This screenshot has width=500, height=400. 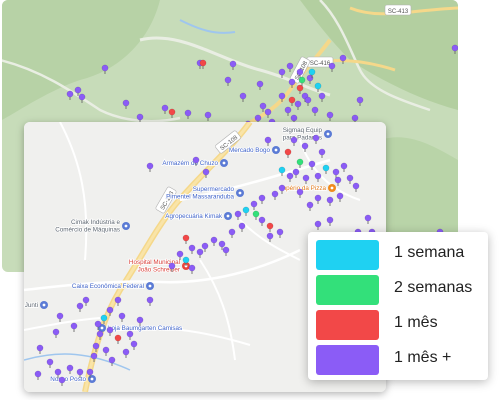 I want to click on legend-item-1-semana: 1 semana, so click(x=400, y=255).